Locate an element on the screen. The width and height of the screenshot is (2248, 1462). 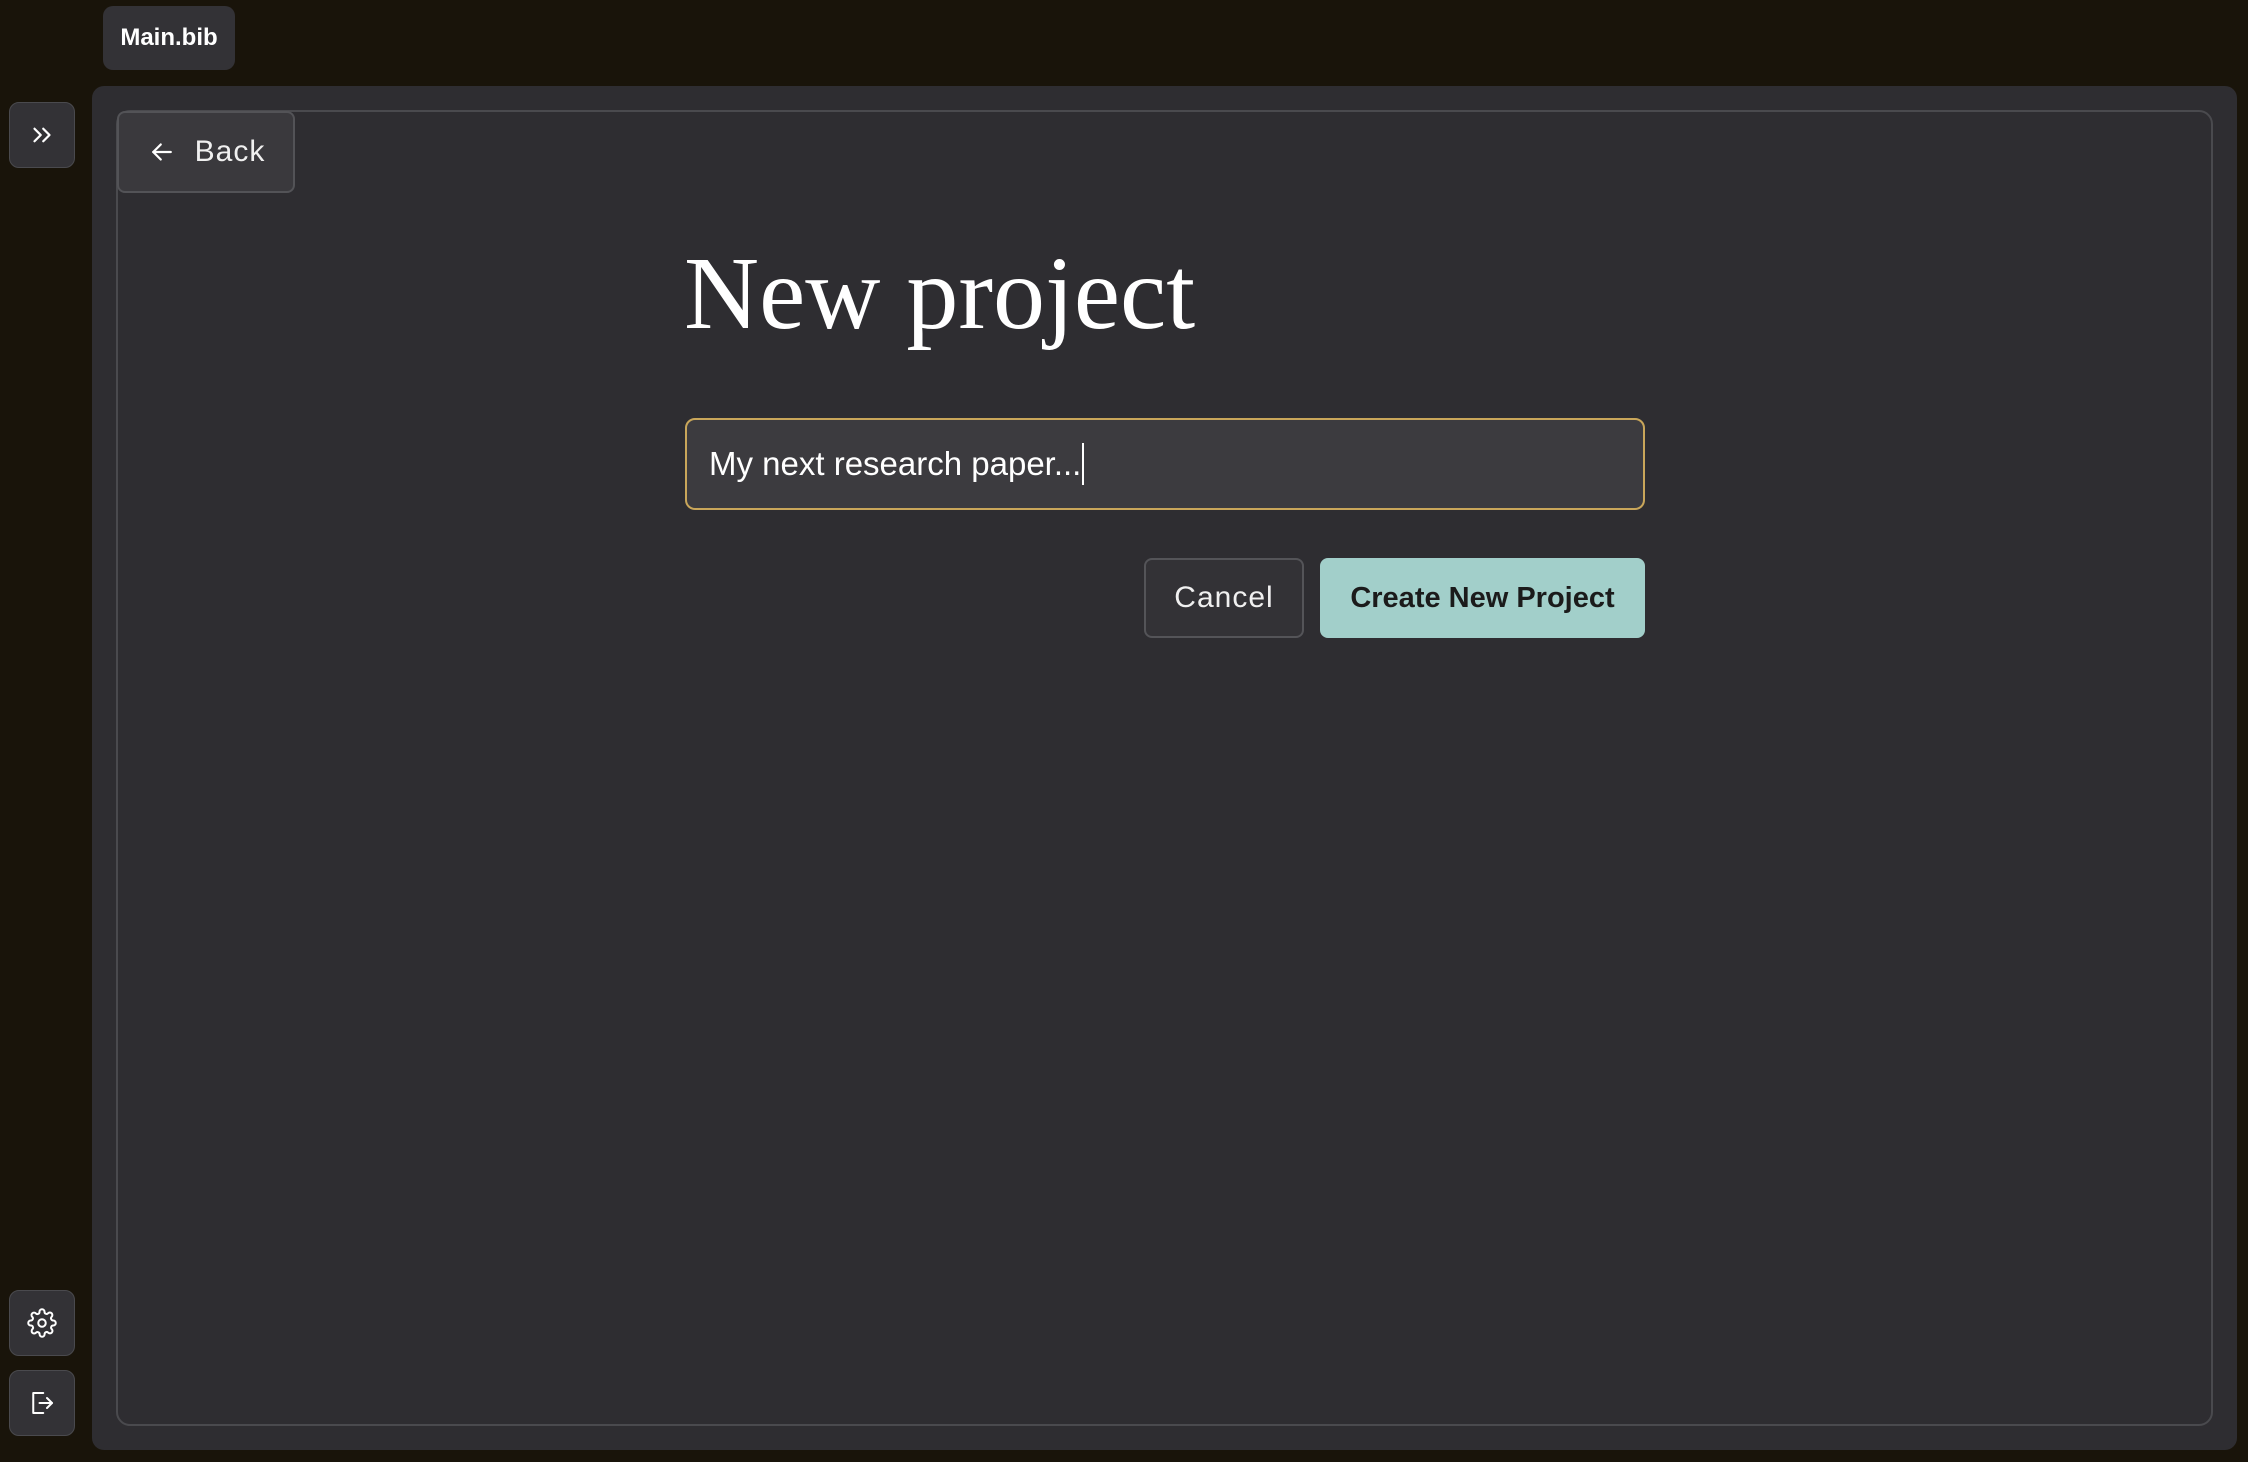
create-project-button: Create New Project is located at coordinates (1482, 598).